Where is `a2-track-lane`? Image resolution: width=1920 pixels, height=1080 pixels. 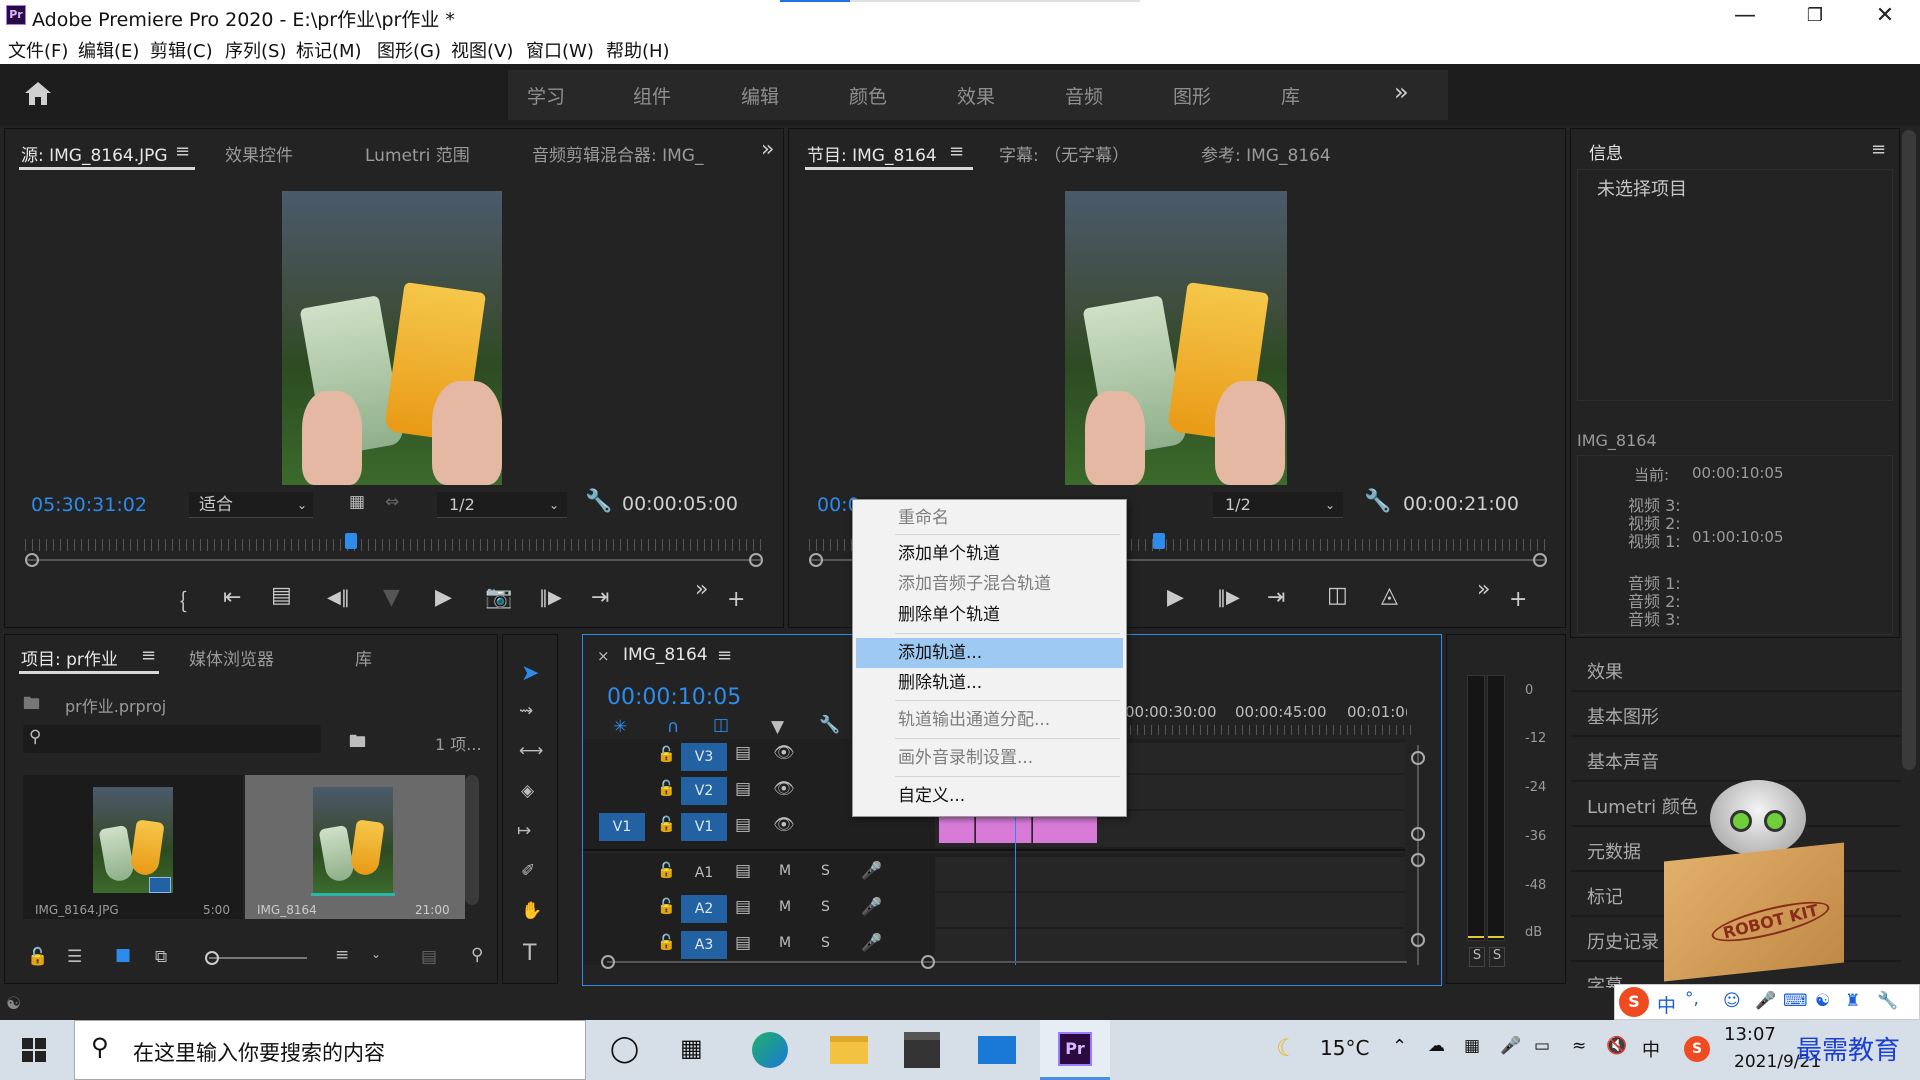
a2-track-lane is located at coordinates (1170, 910).